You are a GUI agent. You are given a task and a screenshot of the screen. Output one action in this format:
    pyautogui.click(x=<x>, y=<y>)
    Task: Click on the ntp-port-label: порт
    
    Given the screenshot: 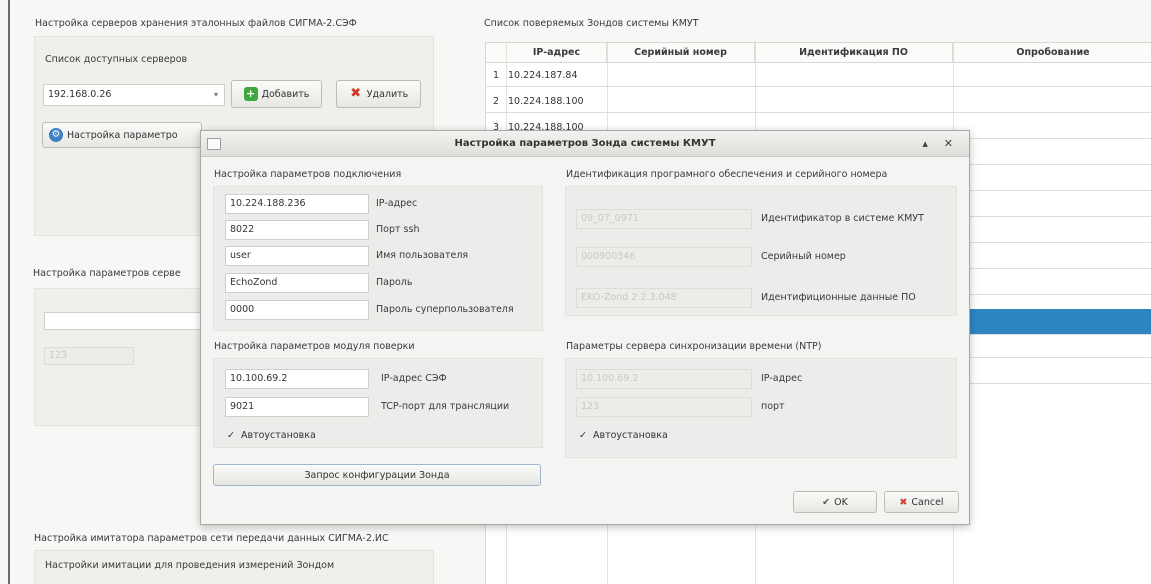 What is the action you would take?
    pyautogui.click(x=773, y=406)
    